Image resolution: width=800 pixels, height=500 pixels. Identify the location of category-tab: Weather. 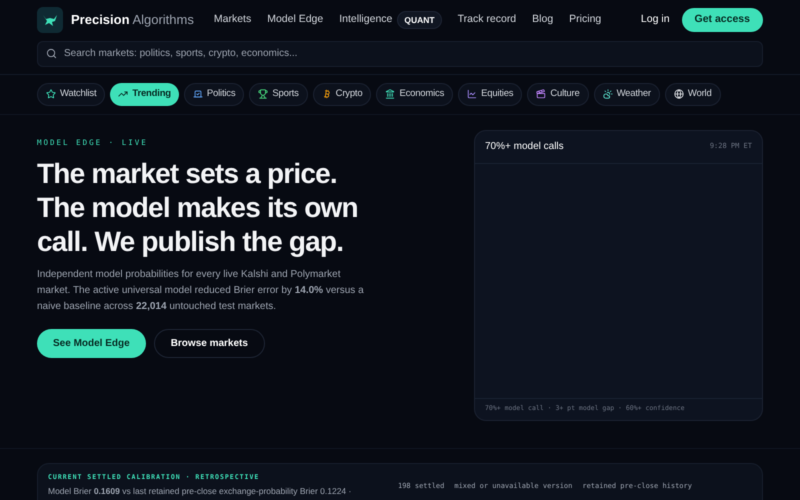
(627, 94).